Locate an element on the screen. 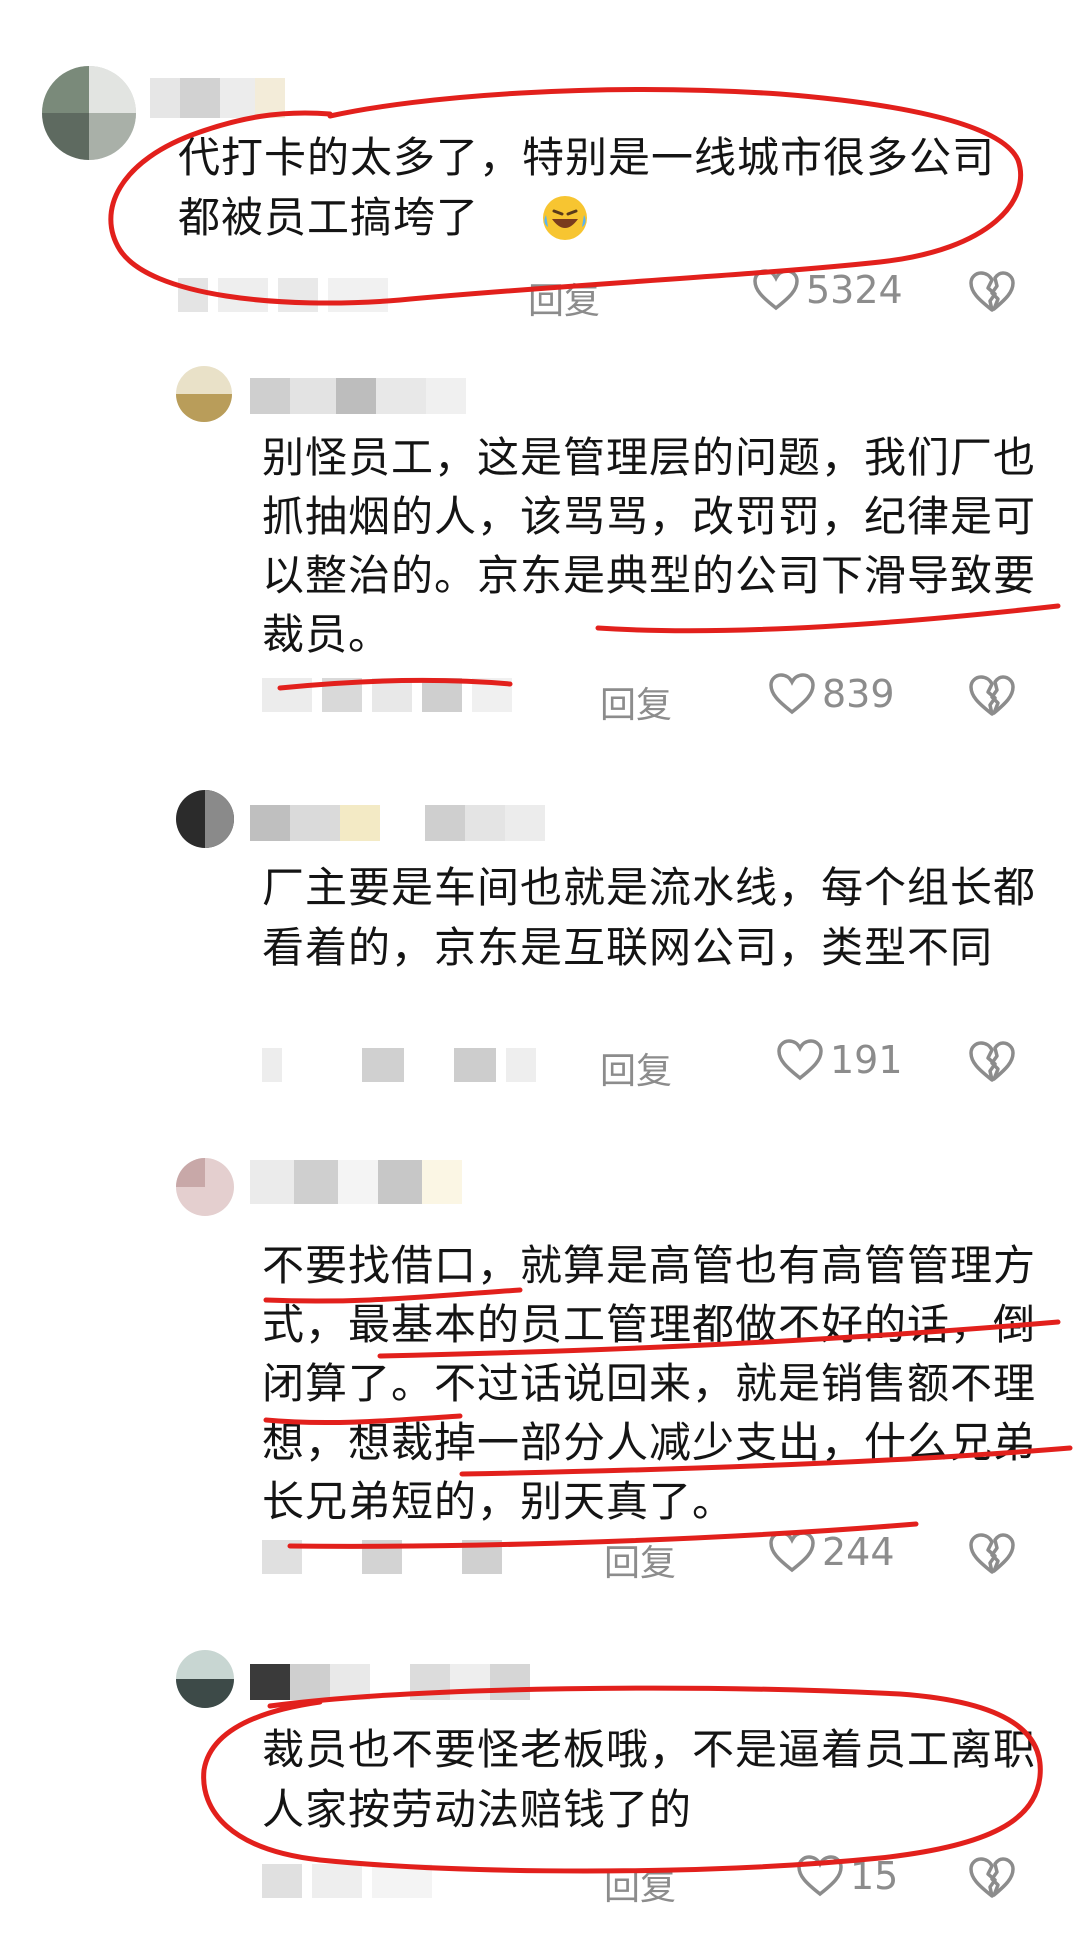 Image resolution: width=1080 pixels, height=1942 pixels. like-count: 839 is located at coordinates (858, 694).